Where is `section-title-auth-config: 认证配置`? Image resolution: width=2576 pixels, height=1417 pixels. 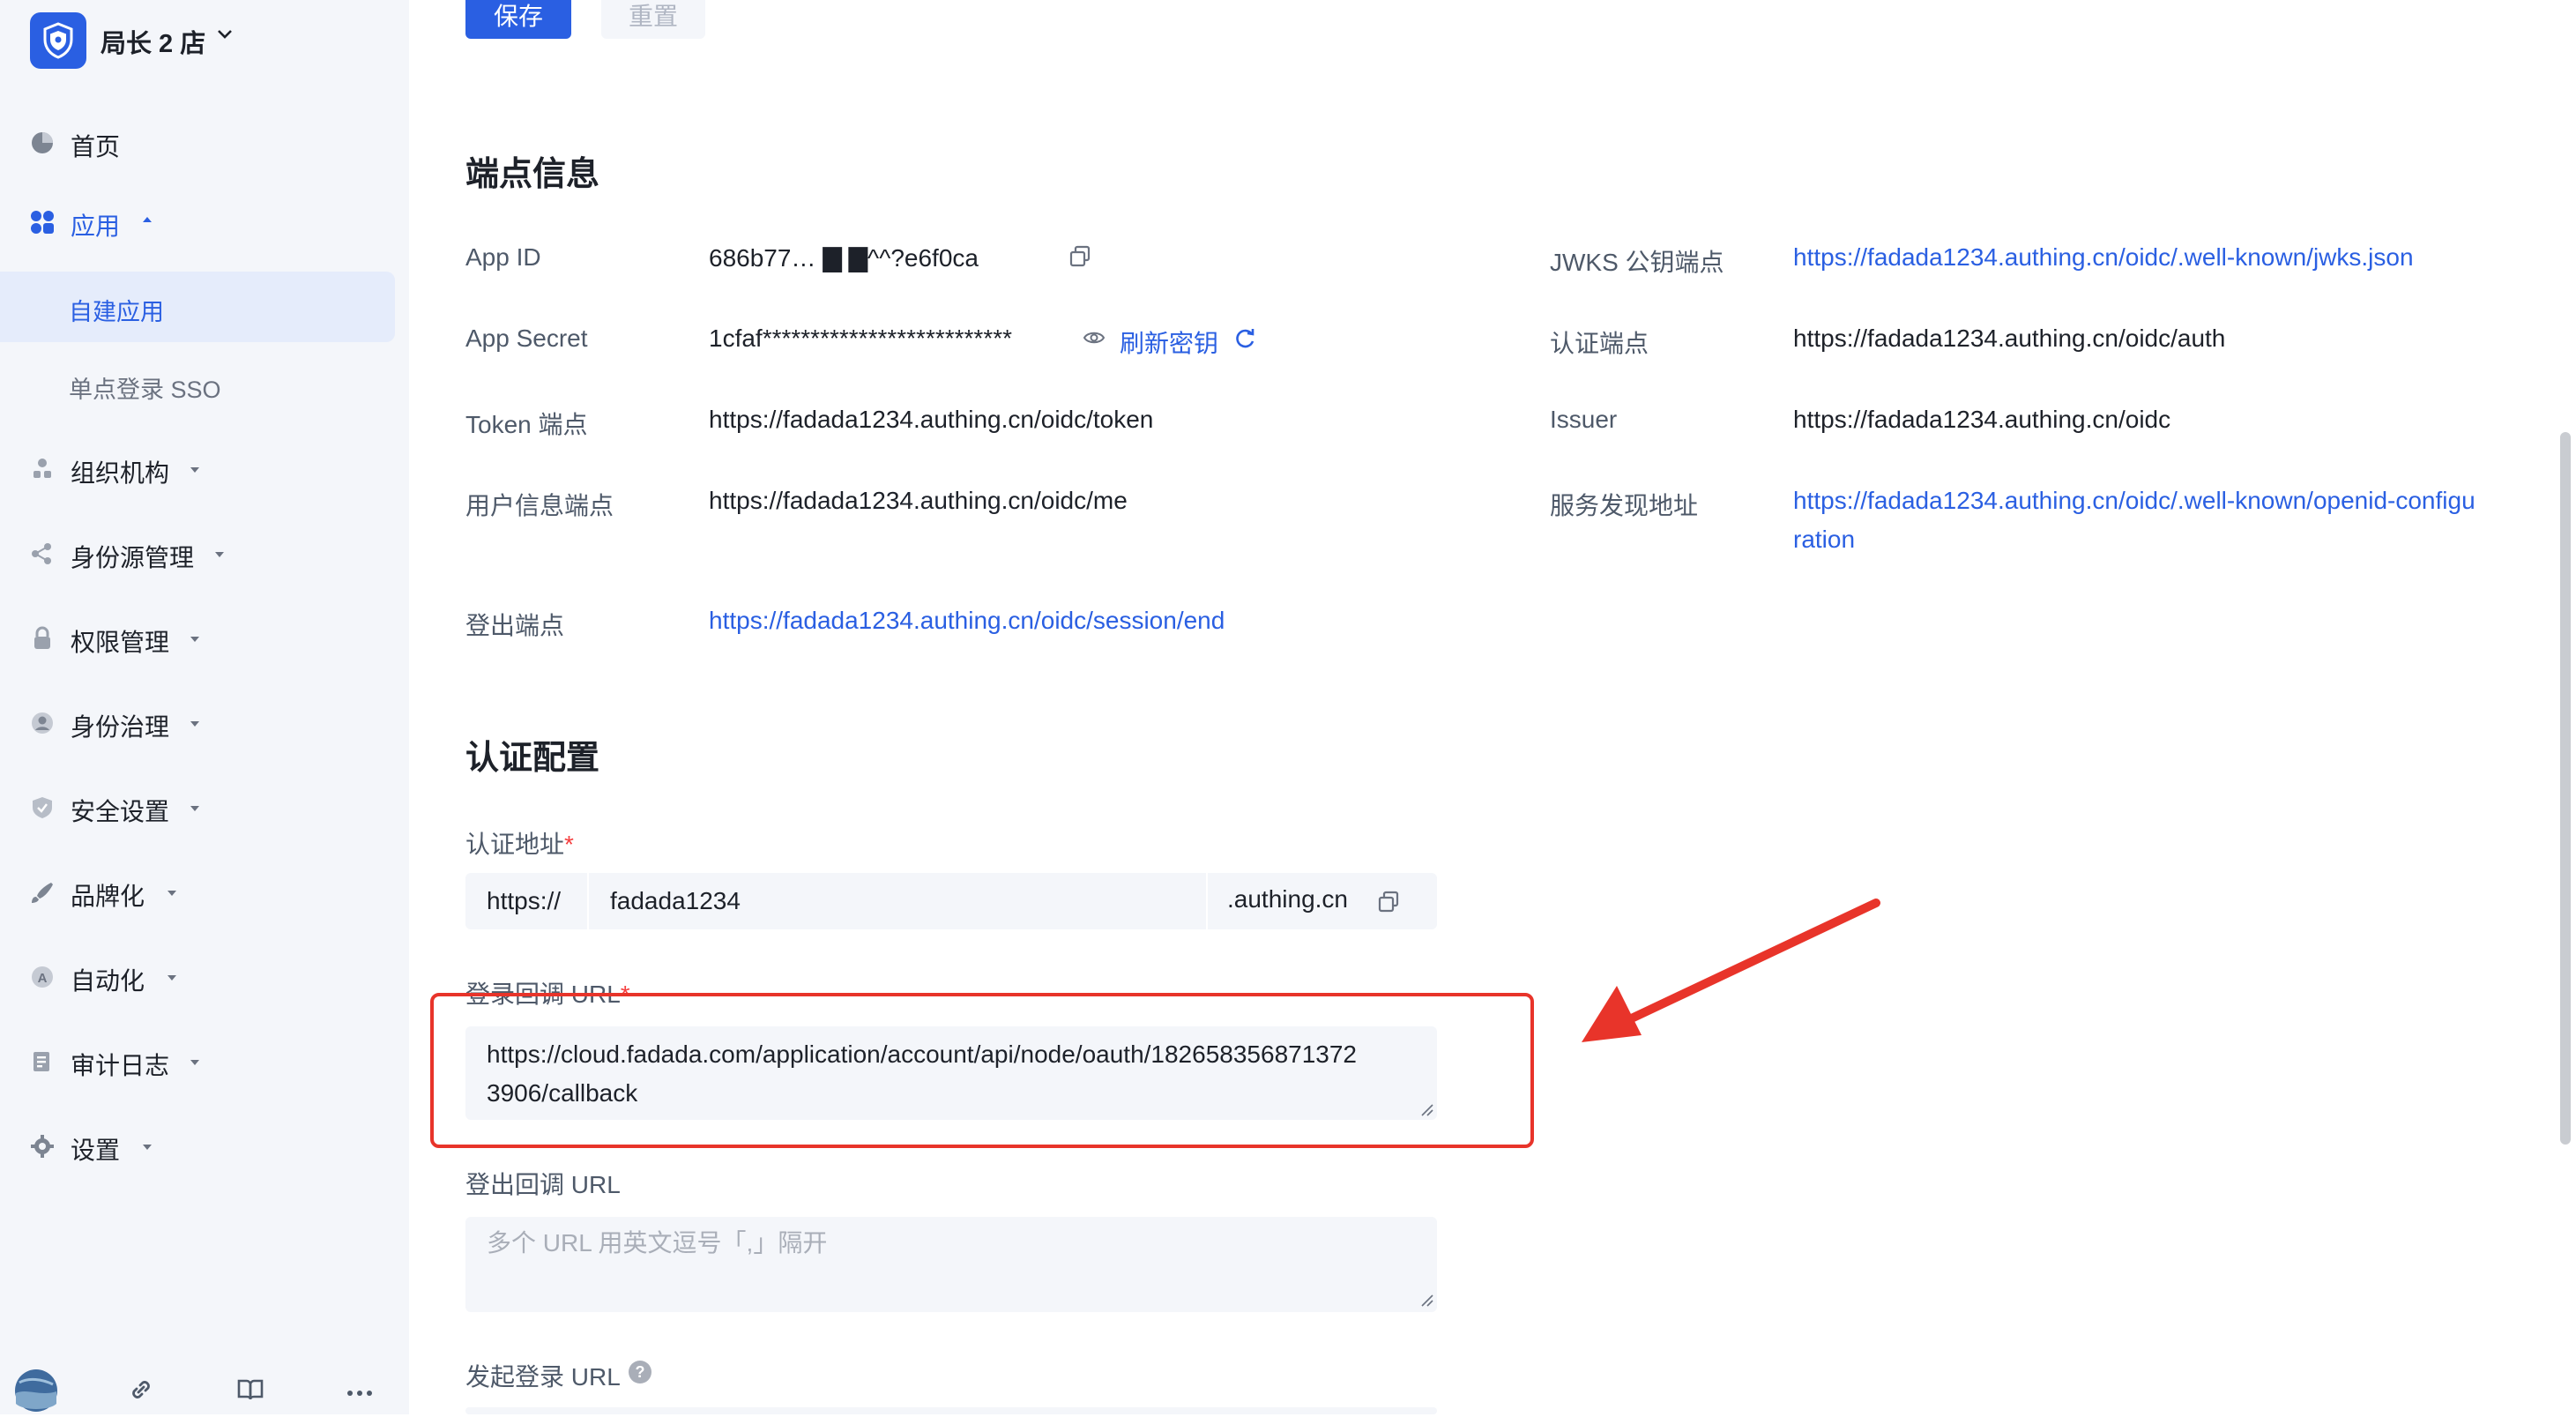 section-title-auth-config: 认证配置 is located at coordinates (533, 758).